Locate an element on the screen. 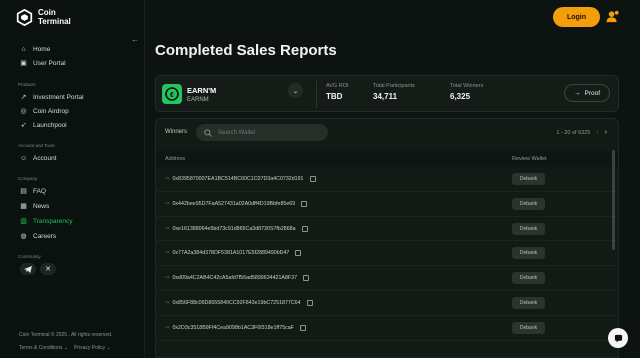 The height and width of the screenshot is (358, 640). sidebar-item-coin-airdrop: ◎ Coin Airdrop is located at coordinates (44, 111).